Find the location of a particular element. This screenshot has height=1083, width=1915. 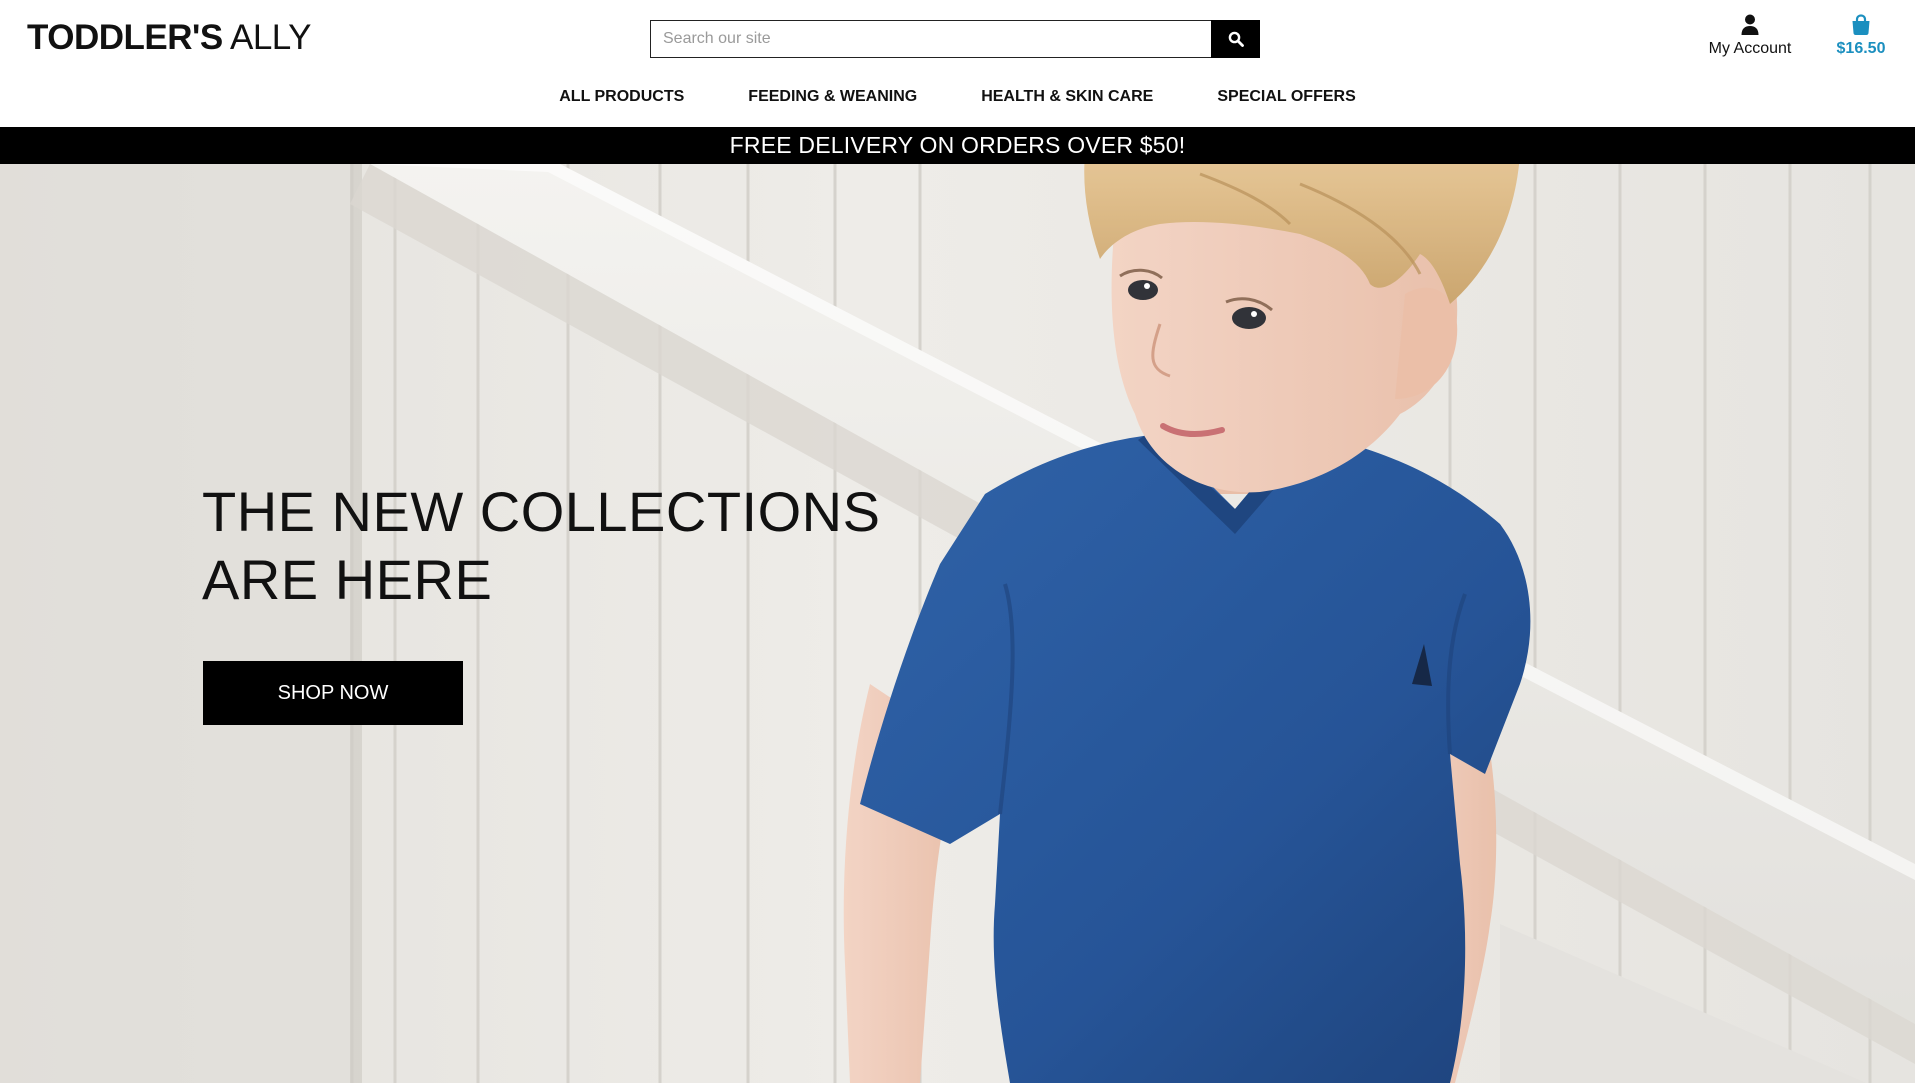

user-icon is located at coordinates (1750, 24).